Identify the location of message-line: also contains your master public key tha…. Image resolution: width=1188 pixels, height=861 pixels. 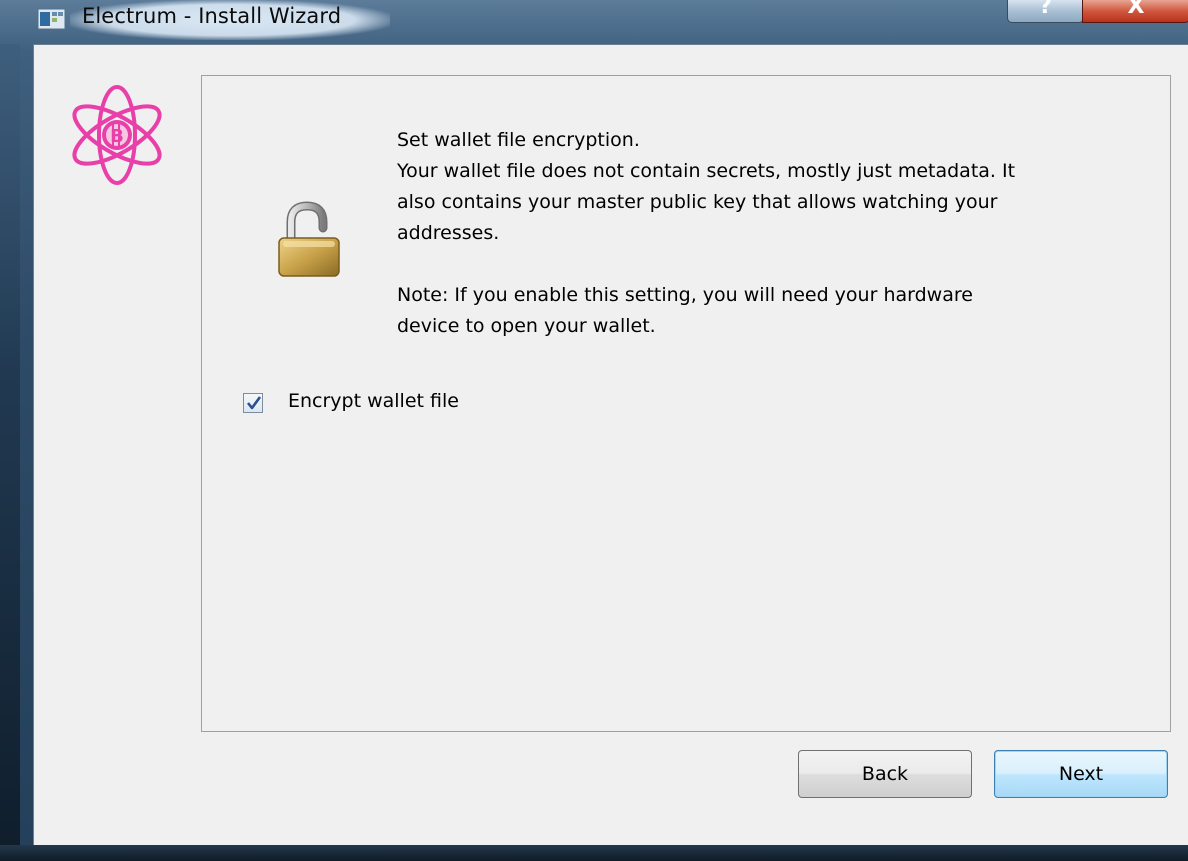
(697, 202).